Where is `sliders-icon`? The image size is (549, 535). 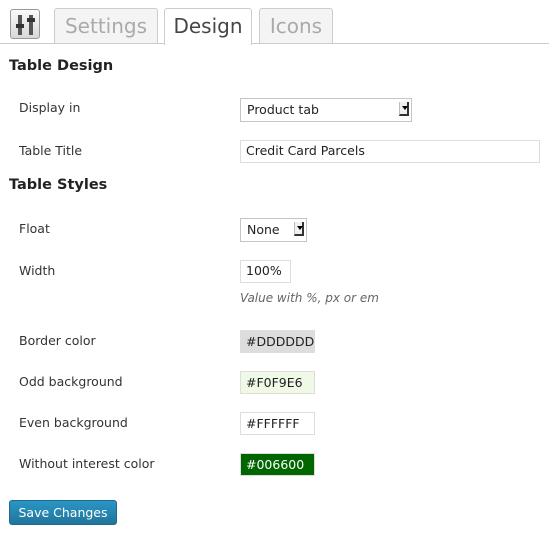 sliders-icon is located at coordinates (25, 24).